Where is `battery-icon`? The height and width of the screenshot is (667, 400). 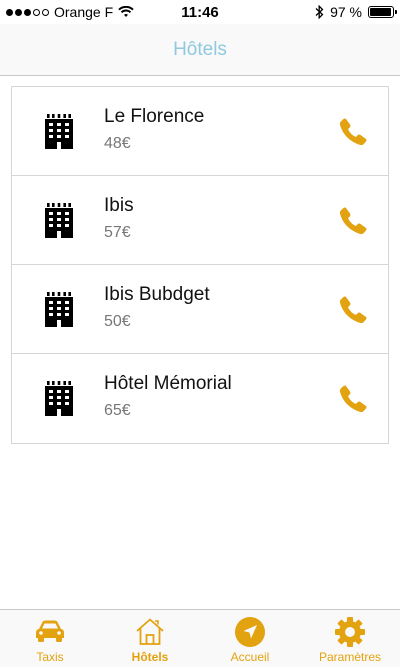 battery-icon is located at coordinates (382, 12).